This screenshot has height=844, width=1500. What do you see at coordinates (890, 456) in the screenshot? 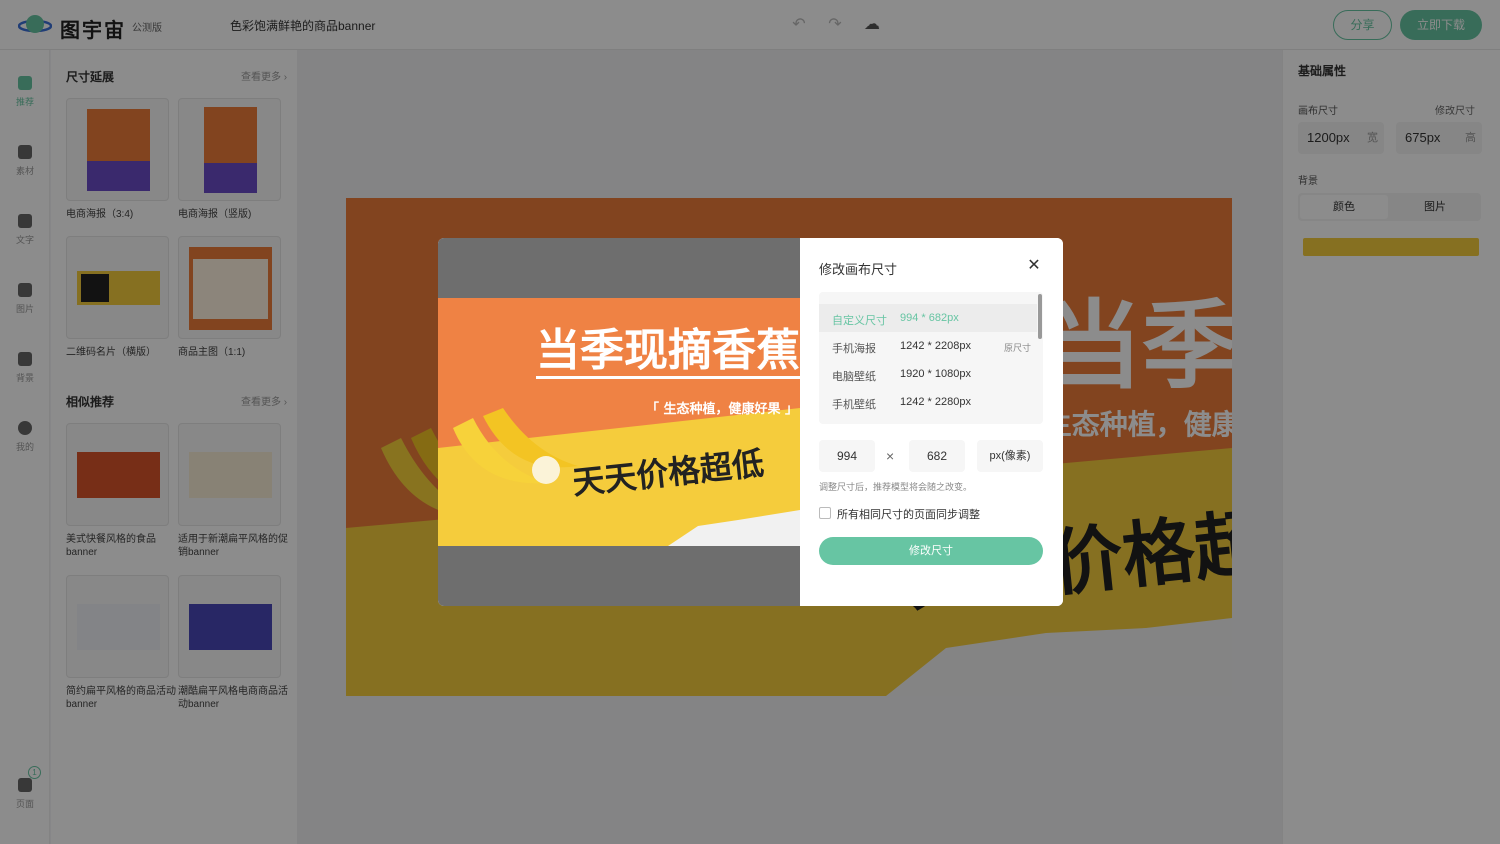
I see `times-icon: ×` at bounding box center [890, 456].